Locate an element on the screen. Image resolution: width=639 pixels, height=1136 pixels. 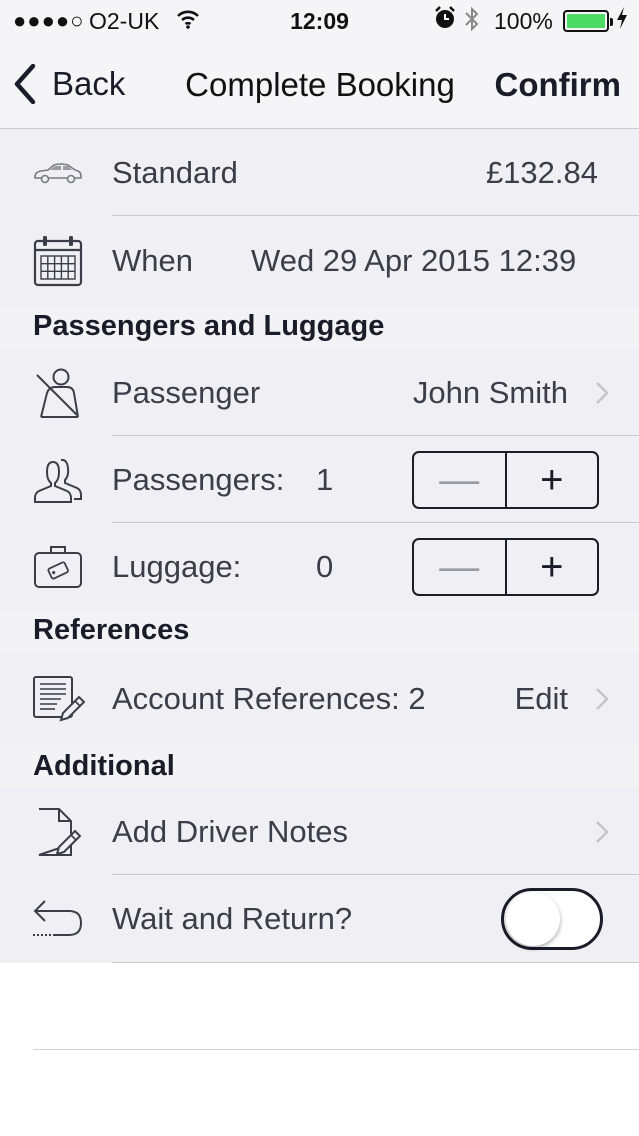
section-header-passengers: Passengers and Luggage is located at coordinates (319, 327).